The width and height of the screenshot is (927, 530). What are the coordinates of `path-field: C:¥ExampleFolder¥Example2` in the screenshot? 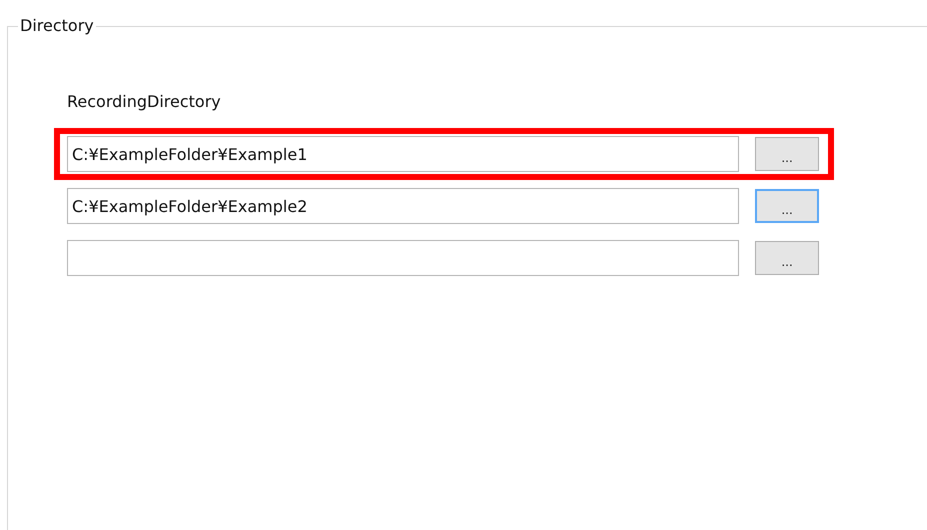 It's located at (403, 206).